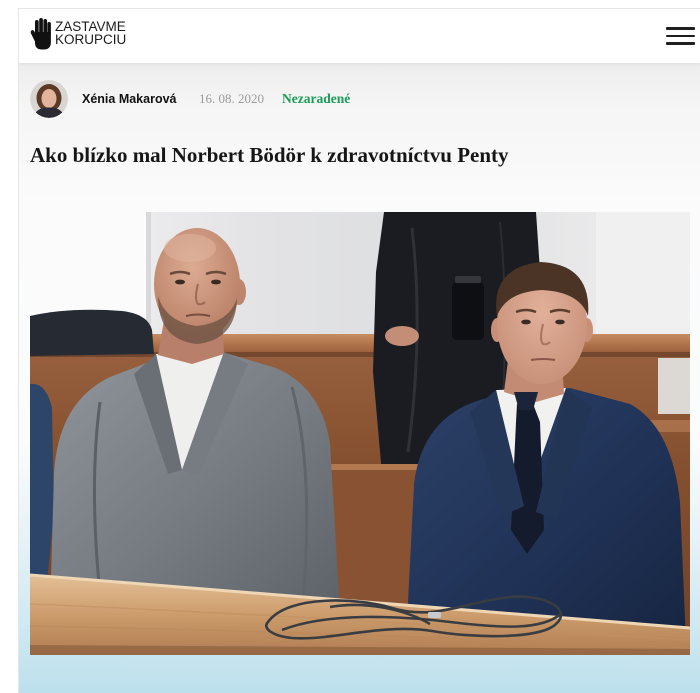  I want to click on site-logo: ZASTAVME KORUPCIU, so click(85, 34).